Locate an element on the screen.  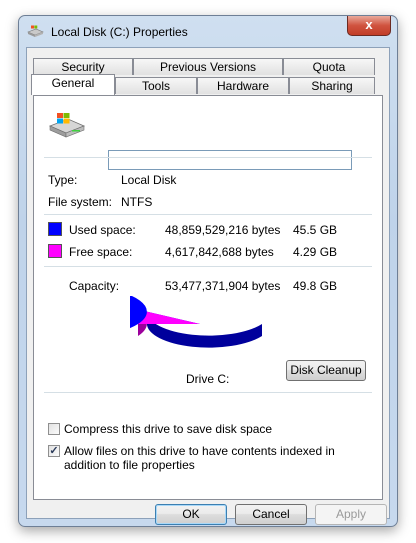
tab-sharing: Sharing is located at coordinates (332, 85).